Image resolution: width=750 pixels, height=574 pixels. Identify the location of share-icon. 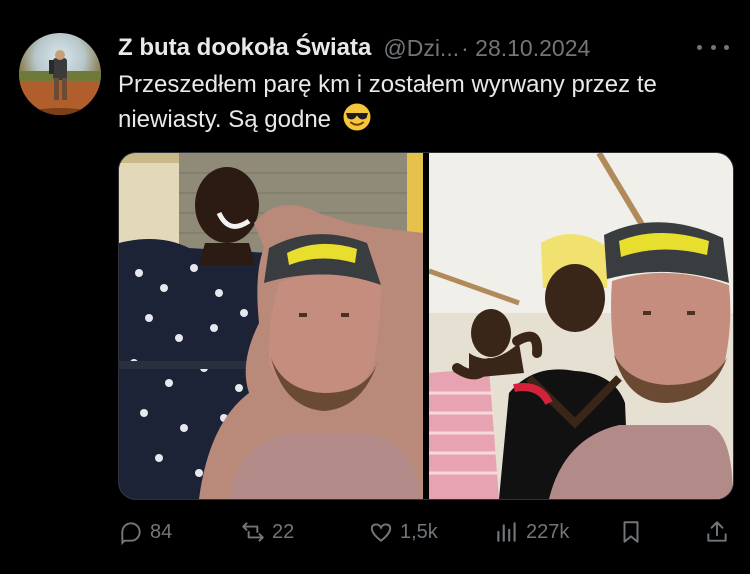
(717, 531).